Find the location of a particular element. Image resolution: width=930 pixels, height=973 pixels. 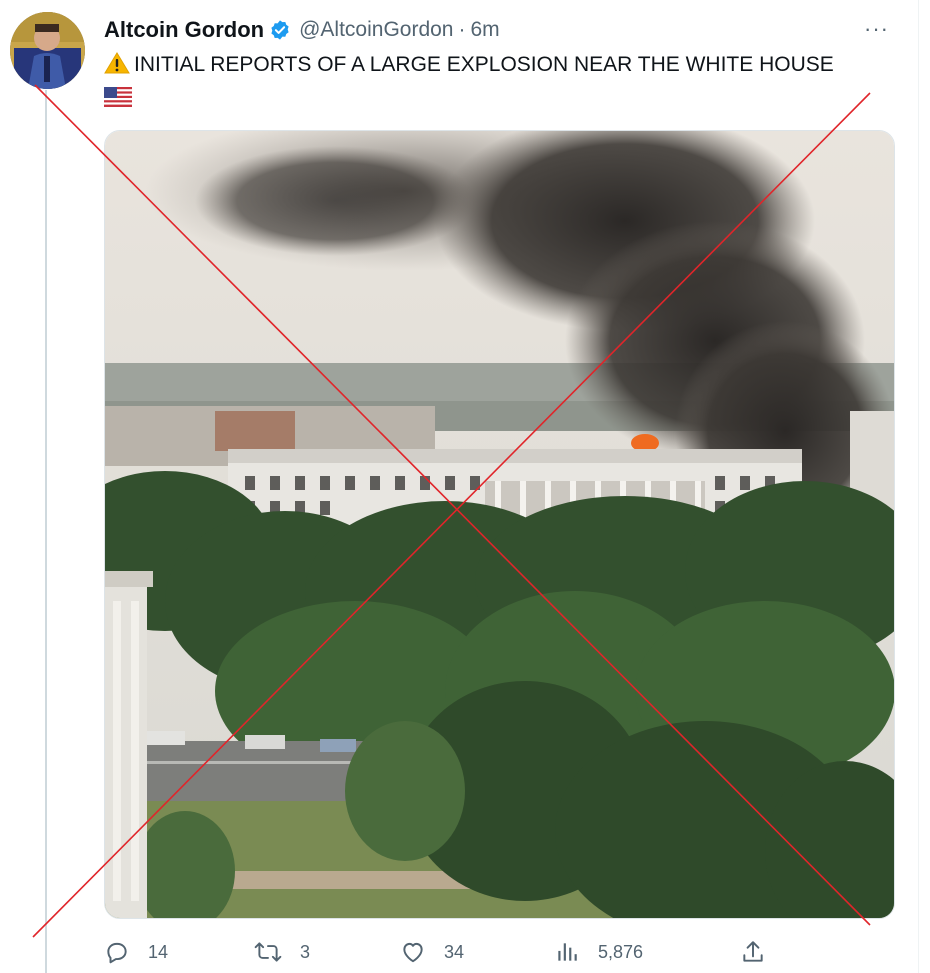

tweet-timestamp: 6m is located at coordinates (485, 30).